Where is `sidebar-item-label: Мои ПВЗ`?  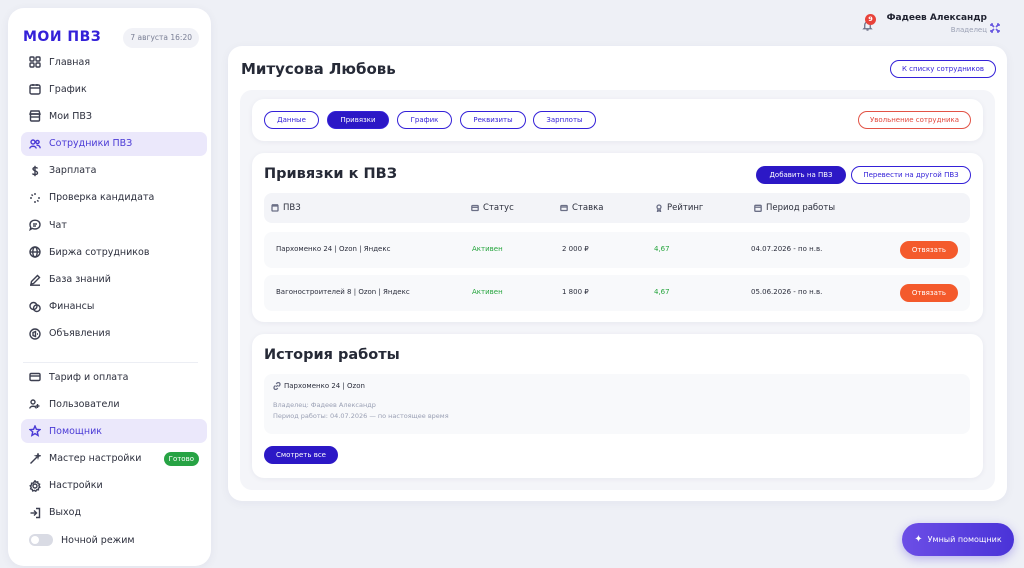 sidebar-item-label: Мои ПВЗ is located at coordinates (70, 116).